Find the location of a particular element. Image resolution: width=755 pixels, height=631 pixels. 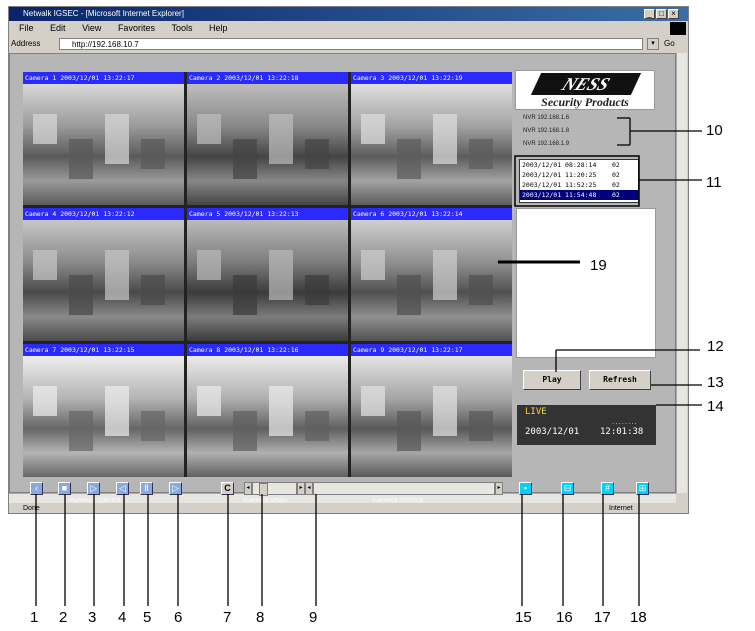

callout-19: 19 is located at coordinates (598, 265).